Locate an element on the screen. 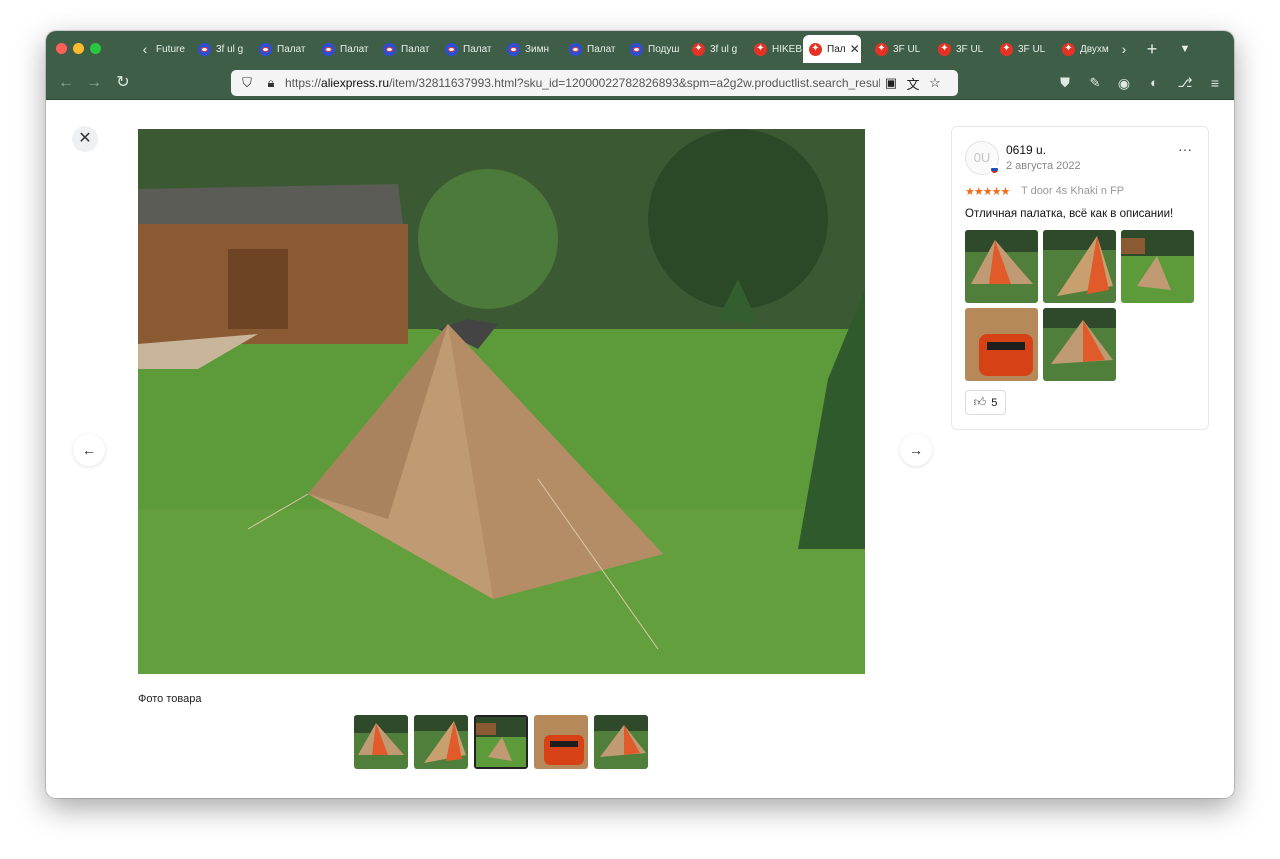 This screenshot has height=859, width=1280. tab-label: Двухм is located at coordinates (1094, 49).